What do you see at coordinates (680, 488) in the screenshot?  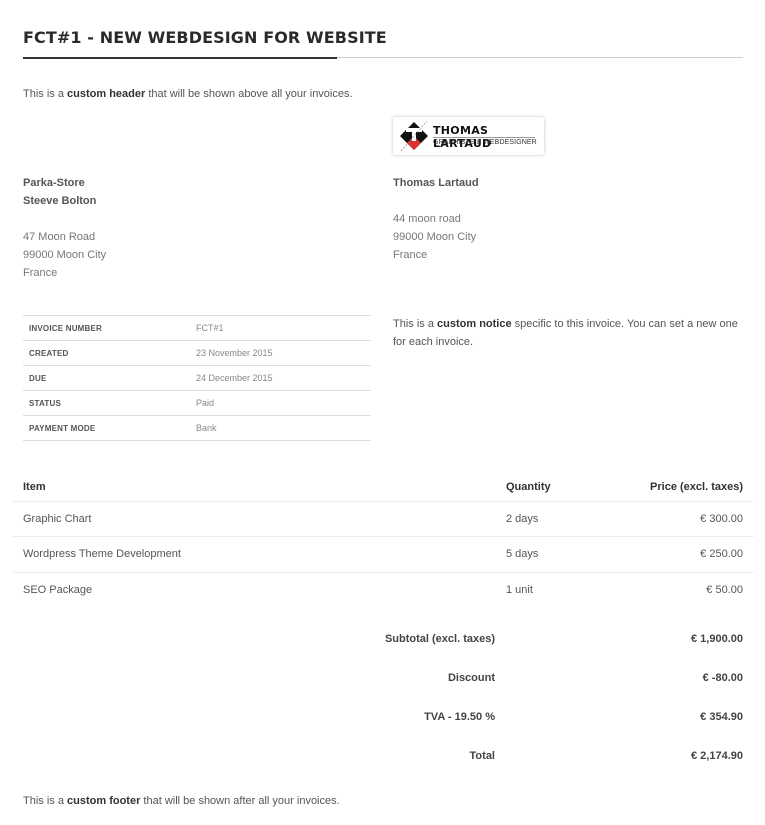 I see `column-header-price: Price (excl. taxes)` at bounding box center [680, 488].